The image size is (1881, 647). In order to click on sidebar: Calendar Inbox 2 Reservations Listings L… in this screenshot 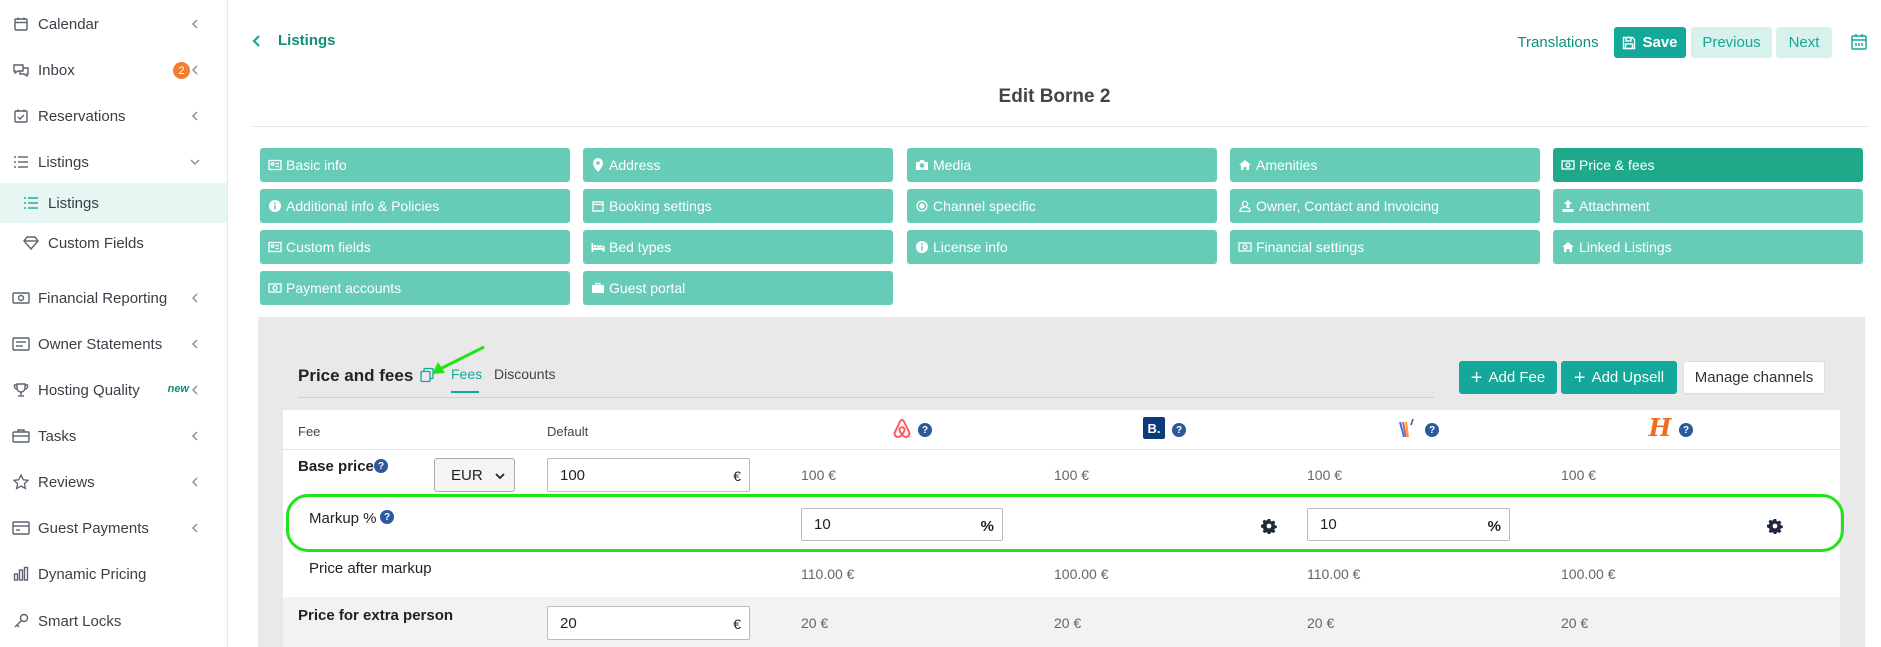, I will do `click(114, 323)`.